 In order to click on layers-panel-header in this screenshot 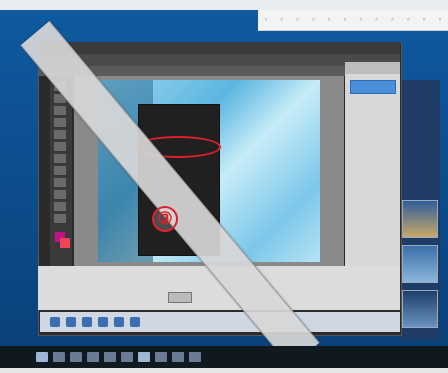, I will do `click(372, 68)`.